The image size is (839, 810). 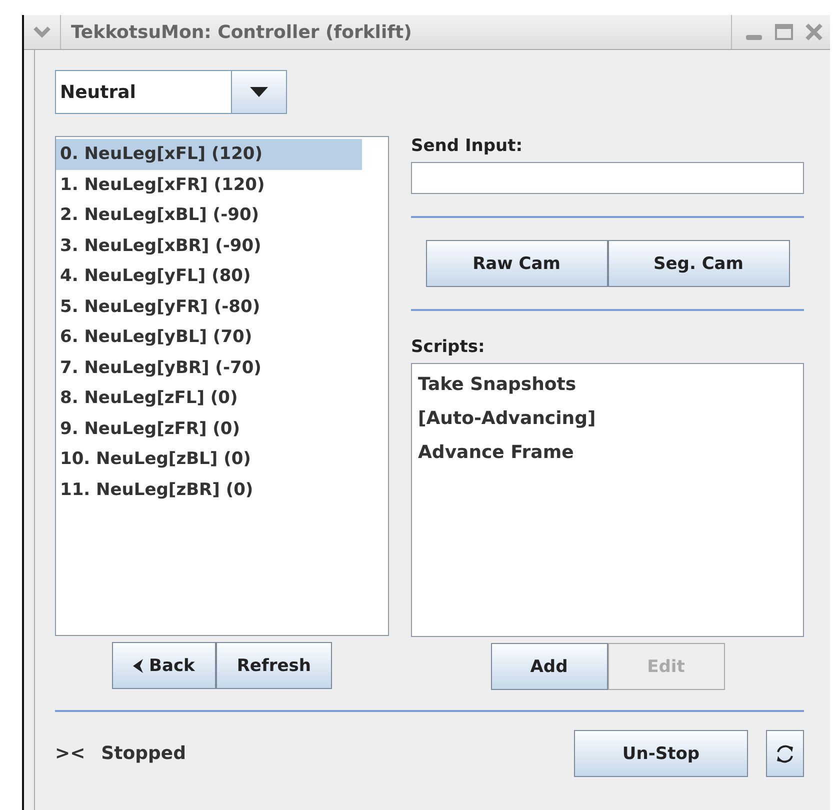 What do you see at coordinates (209, 459) in the screenshot?
I see `output-item: 10. NeuLeg[zBL] (0)` at bounding box center [209, 459].